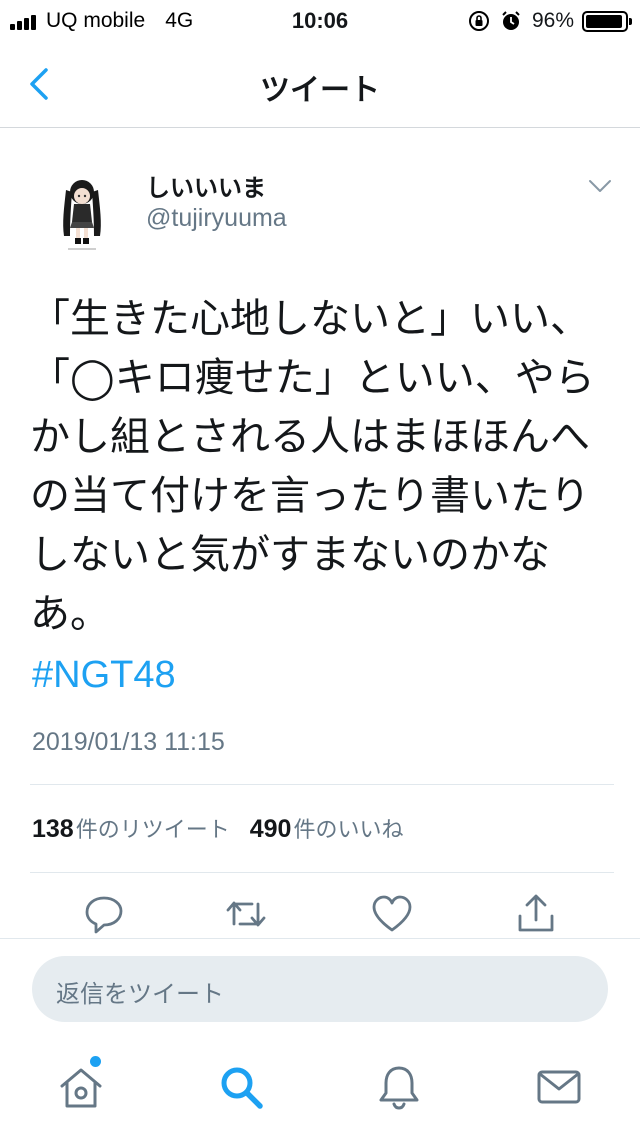 The height and width of the screenshot is (1136, 640). Describe the element at coordinates (604, 21) in the screenshot. I see `battery-fill` at that location.